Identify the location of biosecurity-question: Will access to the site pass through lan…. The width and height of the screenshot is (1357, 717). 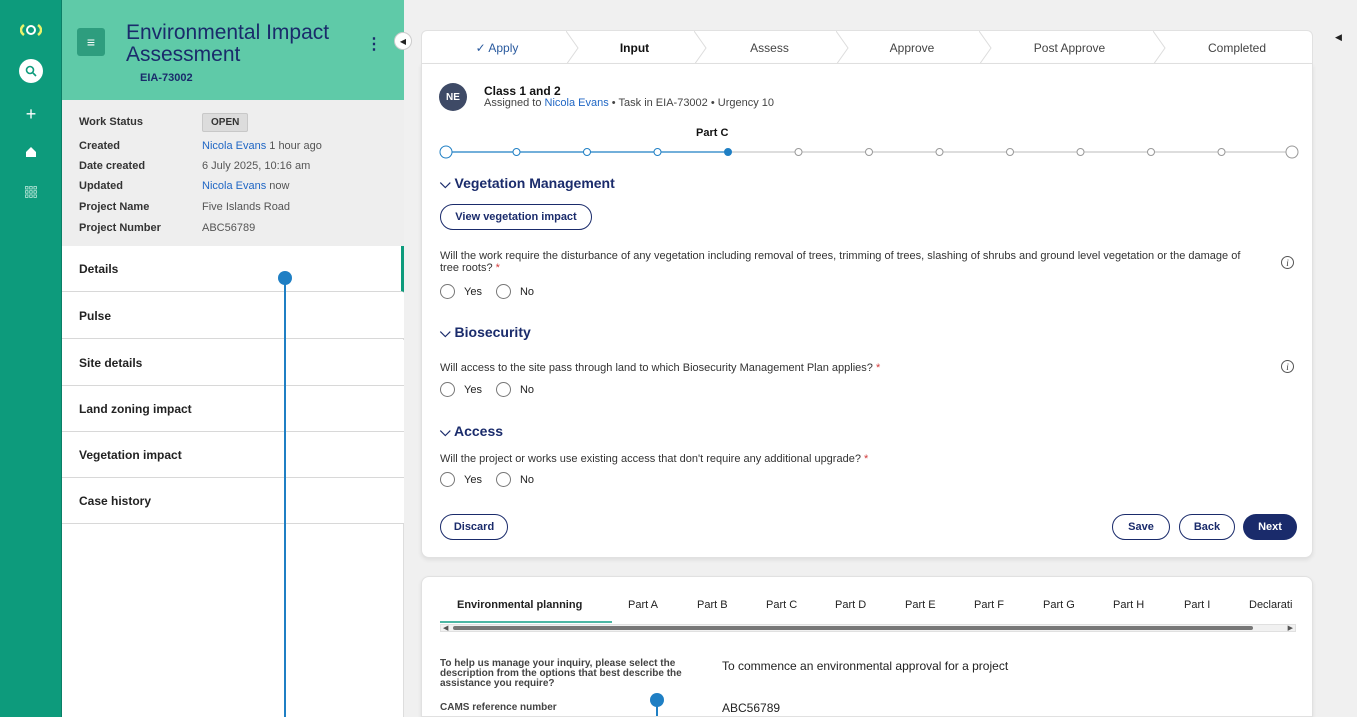
(660, 368).